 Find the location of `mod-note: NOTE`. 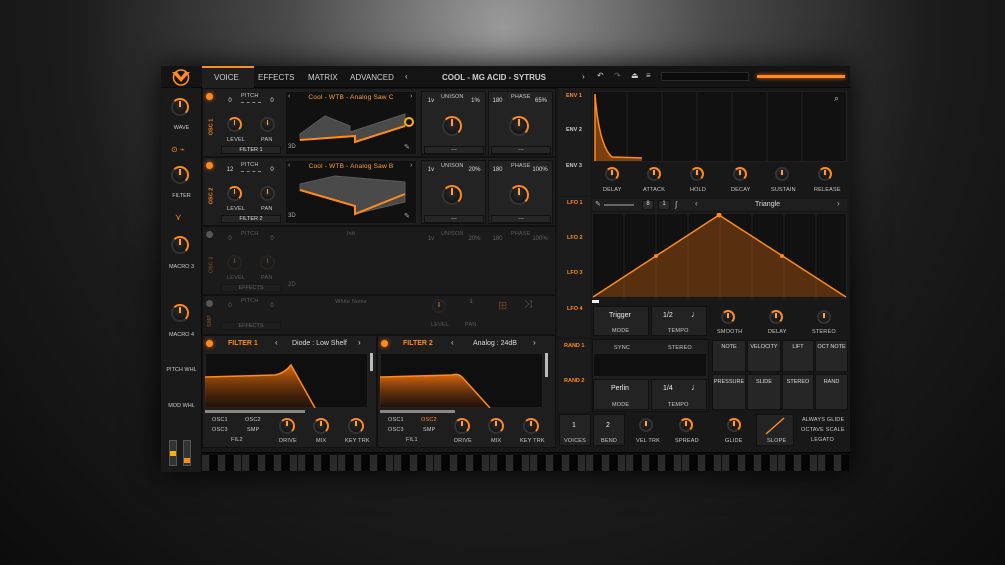

mod-note: NOTE is located at coordinates (729, 356).